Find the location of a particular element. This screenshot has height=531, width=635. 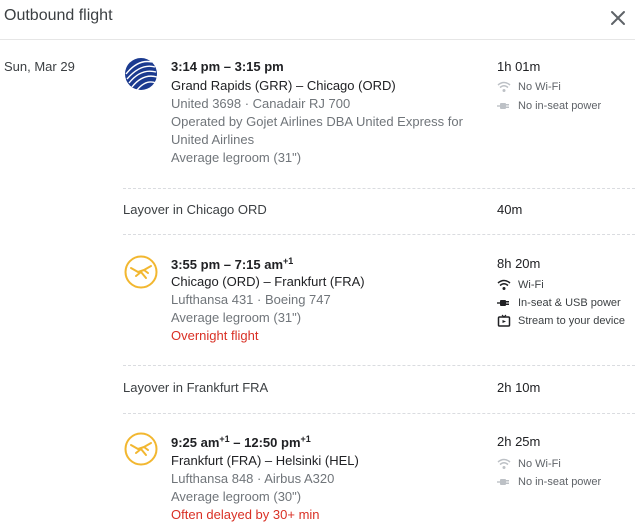

amenity-label: In-seat & USB power is located at coordinates (569, 303).